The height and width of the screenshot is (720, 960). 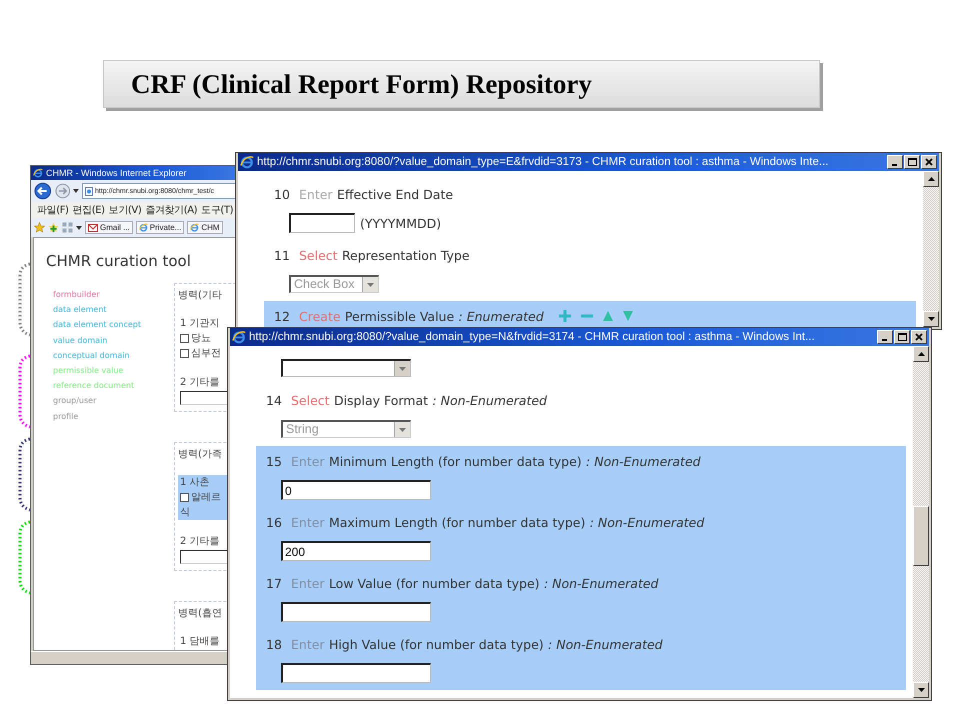 I want to click on browser-tab: CHM, so click(x=205, y=227).